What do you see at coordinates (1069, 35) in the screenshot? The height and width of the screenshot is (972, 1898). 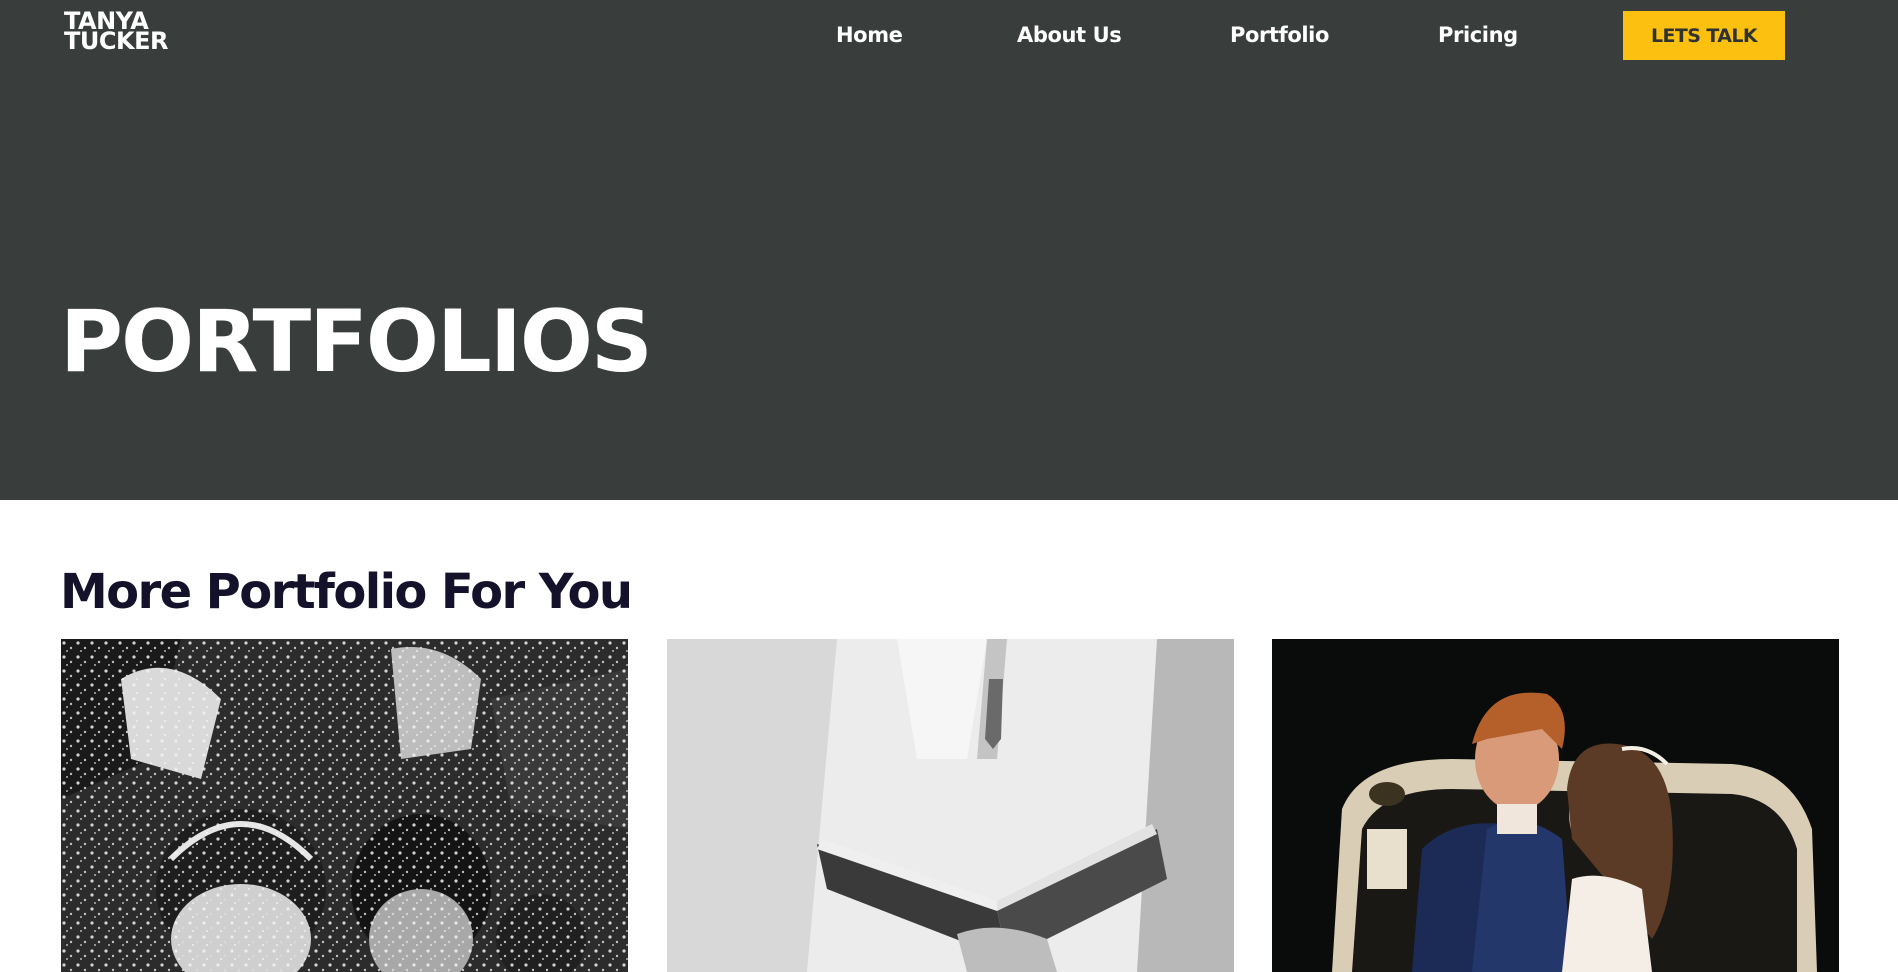 I see `nav-item-about-us: About Us` at bounding box center [1069, 35].